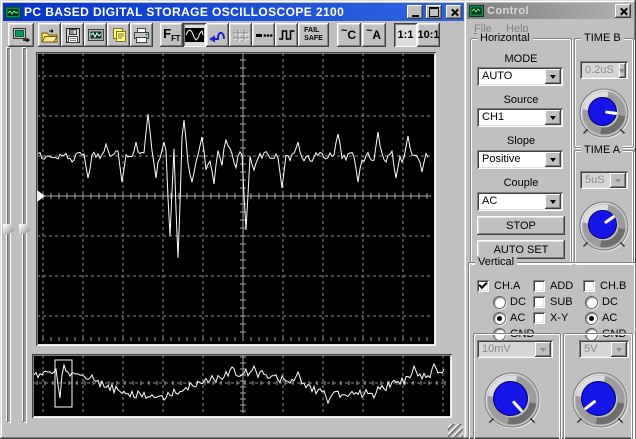 The image size is (636, 439). I want to click on fft-button: F FT, so click(171, 35).